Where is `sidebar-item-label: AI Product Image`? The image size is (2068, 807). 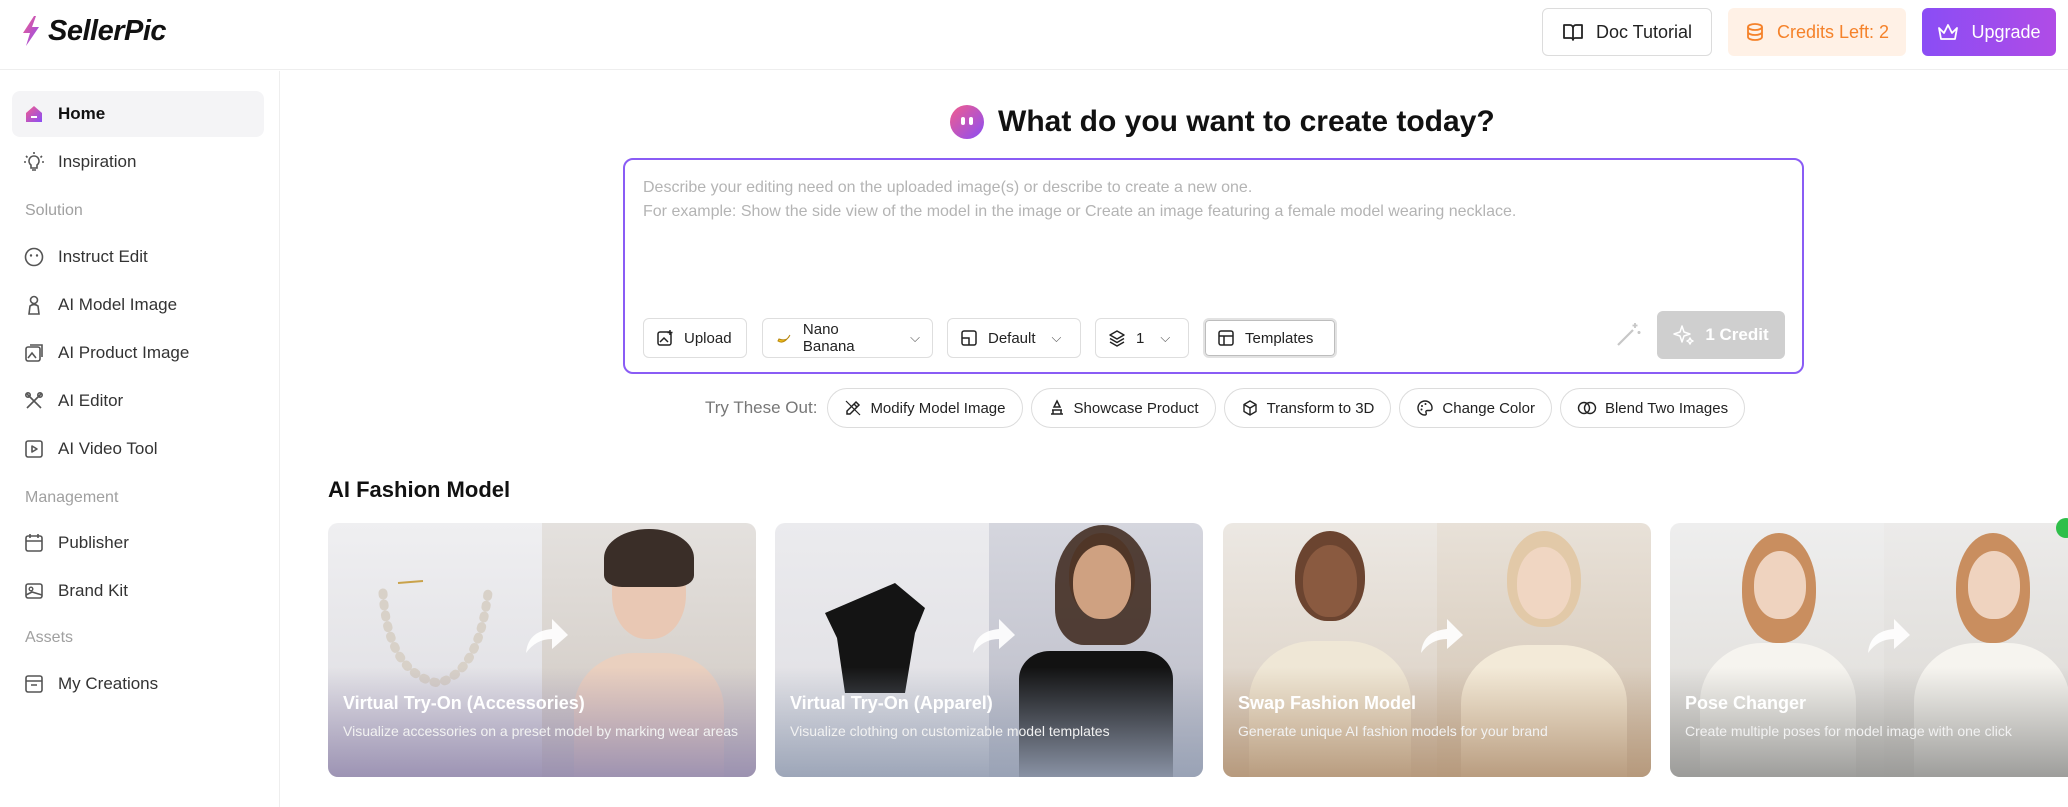
sidebar-item-label: AI Product Image is located at coordinates (124, 352).